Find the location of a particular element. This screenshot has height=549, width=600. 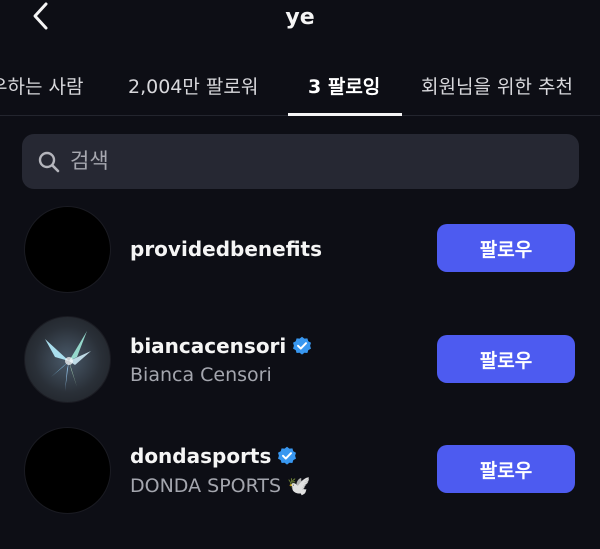

username: dondasports is located at coordinates (213, 456).